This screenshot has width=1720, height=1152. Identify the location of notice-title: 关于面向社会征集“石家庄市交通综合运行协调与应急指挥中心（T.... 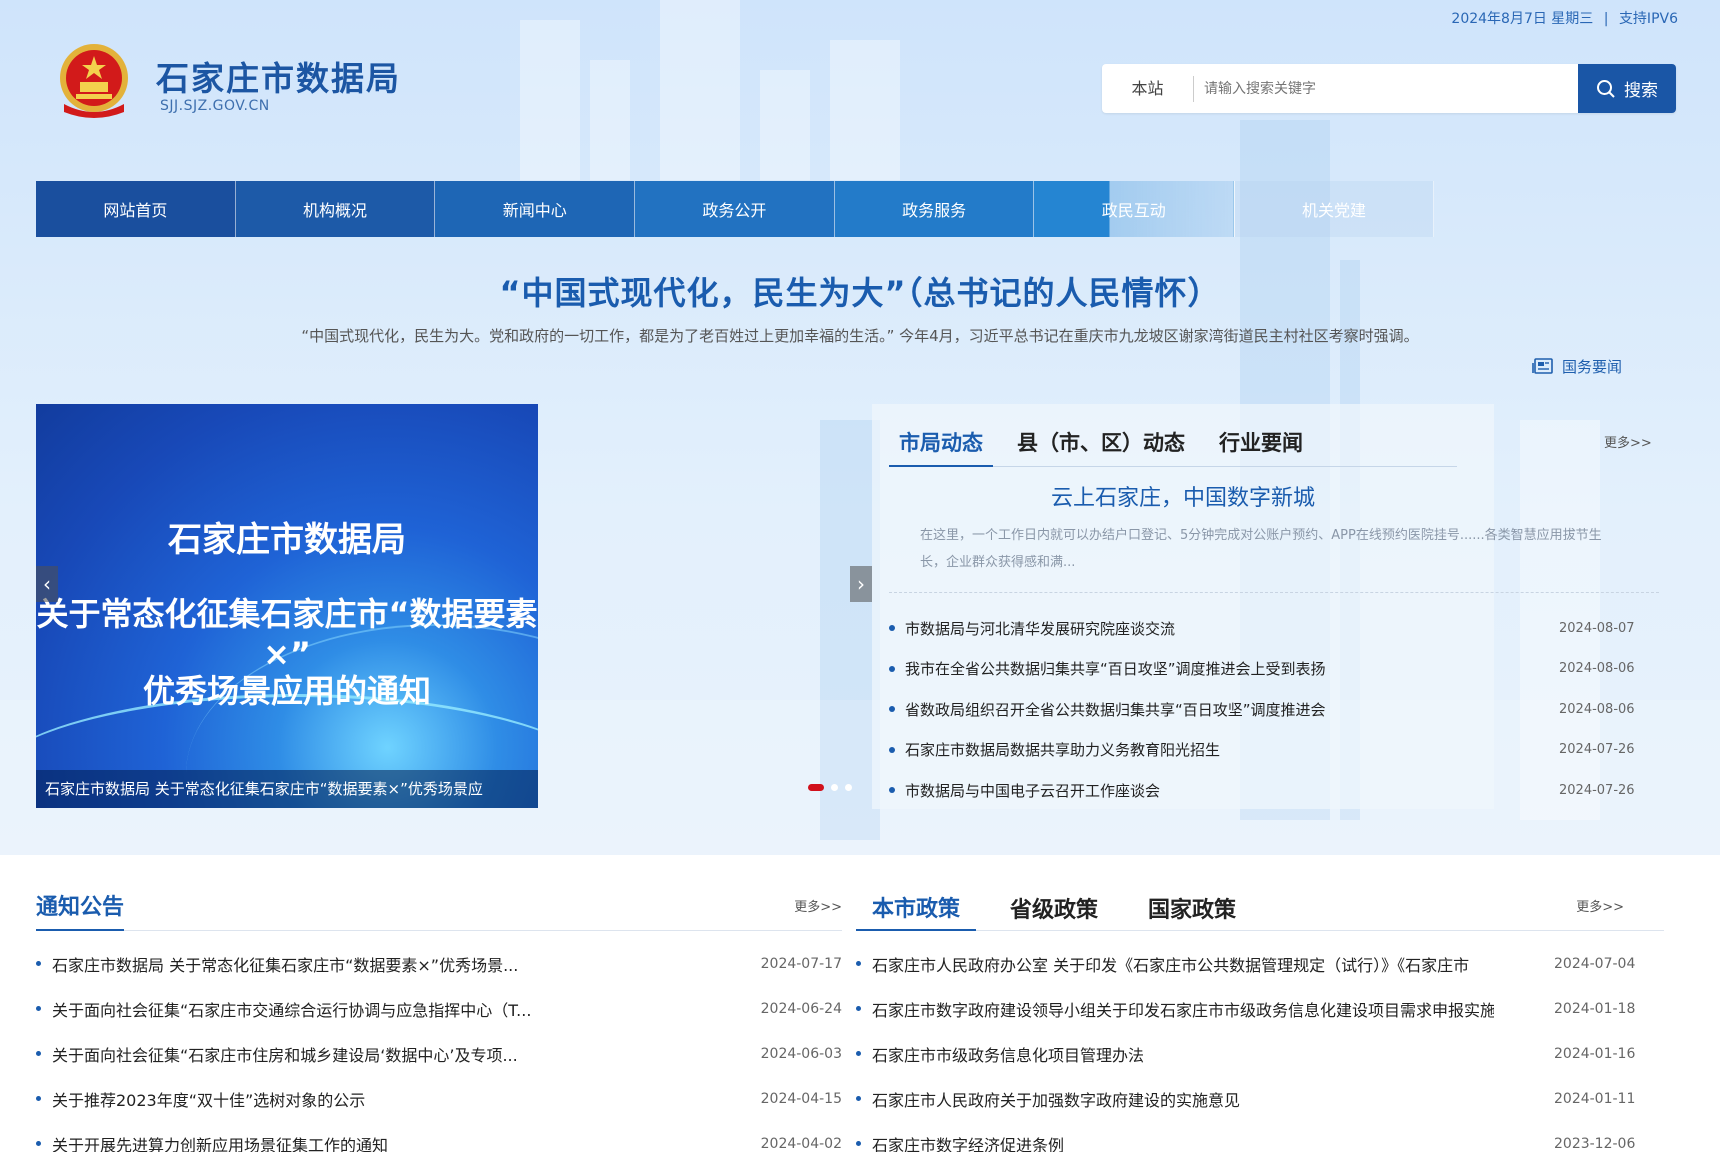
(392, 1009).